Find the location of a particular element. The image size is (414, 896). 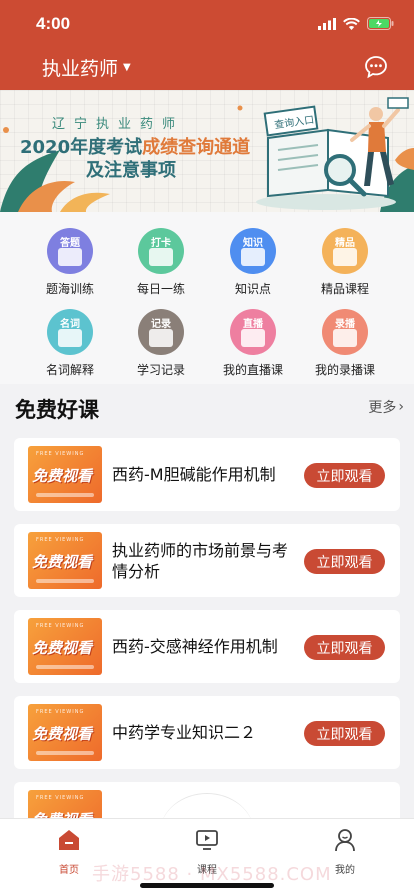

grid-label: 我的录播课 is located at coordinates (344, 370).